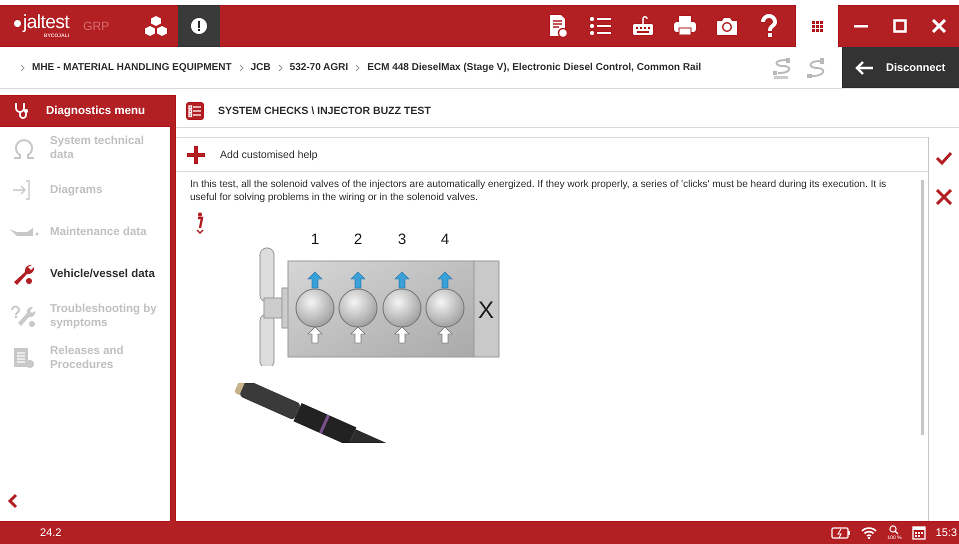  What do you see at coordinates (947, 532) in the screenshot?
I see `clock-text: 15:3` at bounding box center [947, 532].